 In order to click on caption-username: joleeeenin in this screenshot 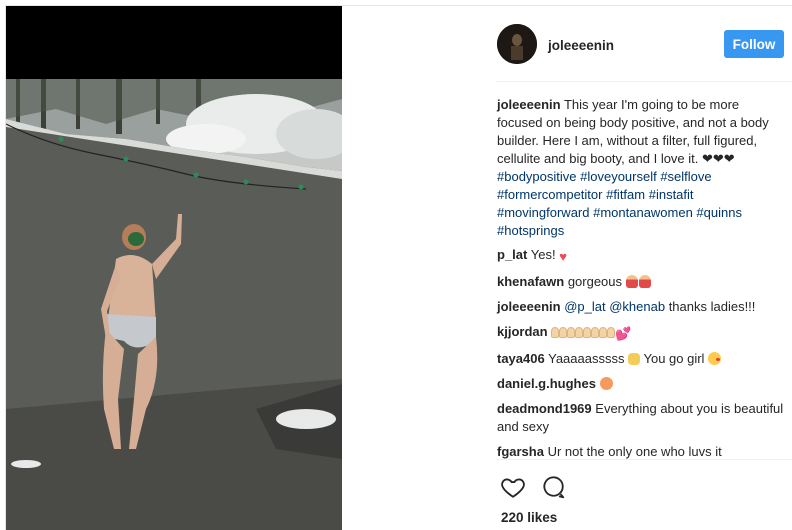, I will do `click(529, 104)`.